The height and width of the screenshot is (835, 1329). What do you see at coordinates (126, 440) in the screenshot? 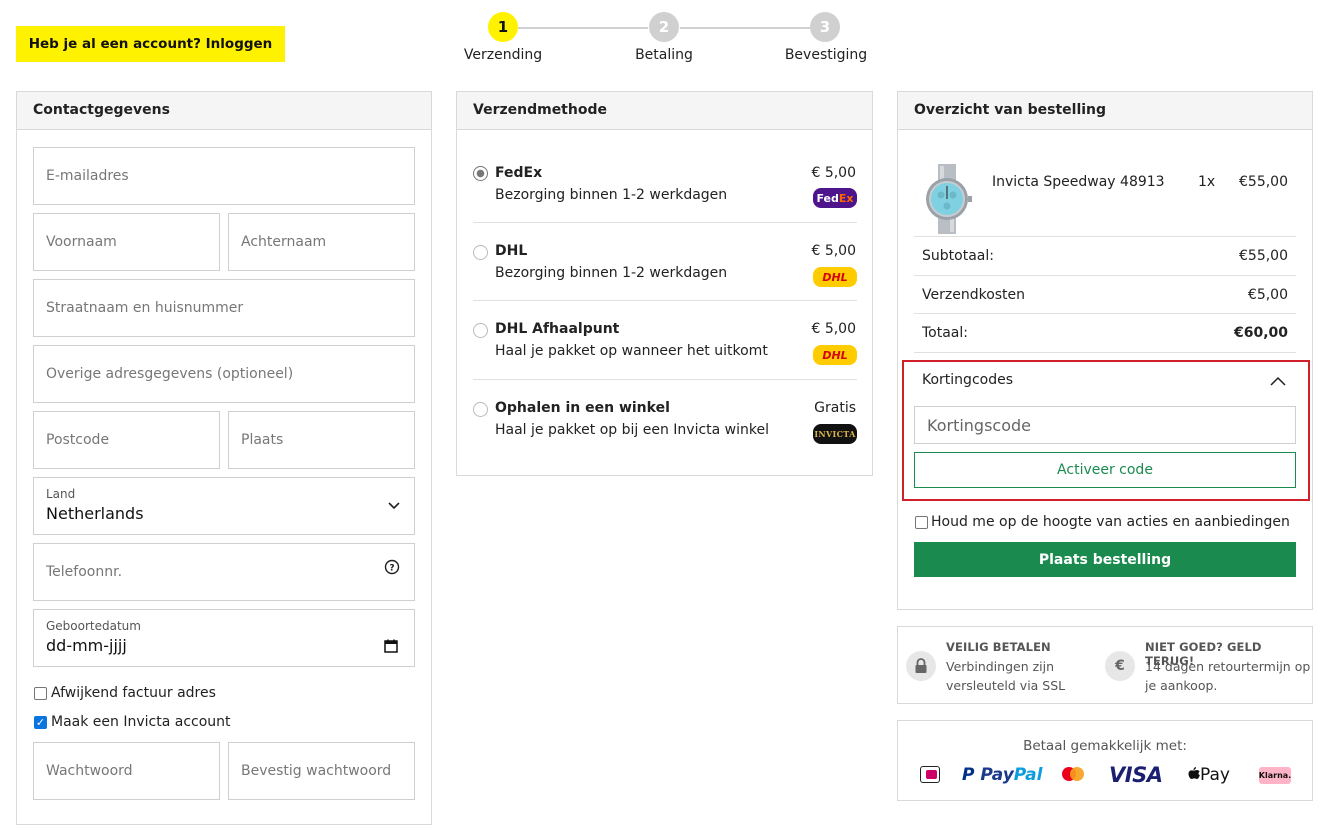
I see `postcode-field: Postcode` at bounding box center [126, 440].